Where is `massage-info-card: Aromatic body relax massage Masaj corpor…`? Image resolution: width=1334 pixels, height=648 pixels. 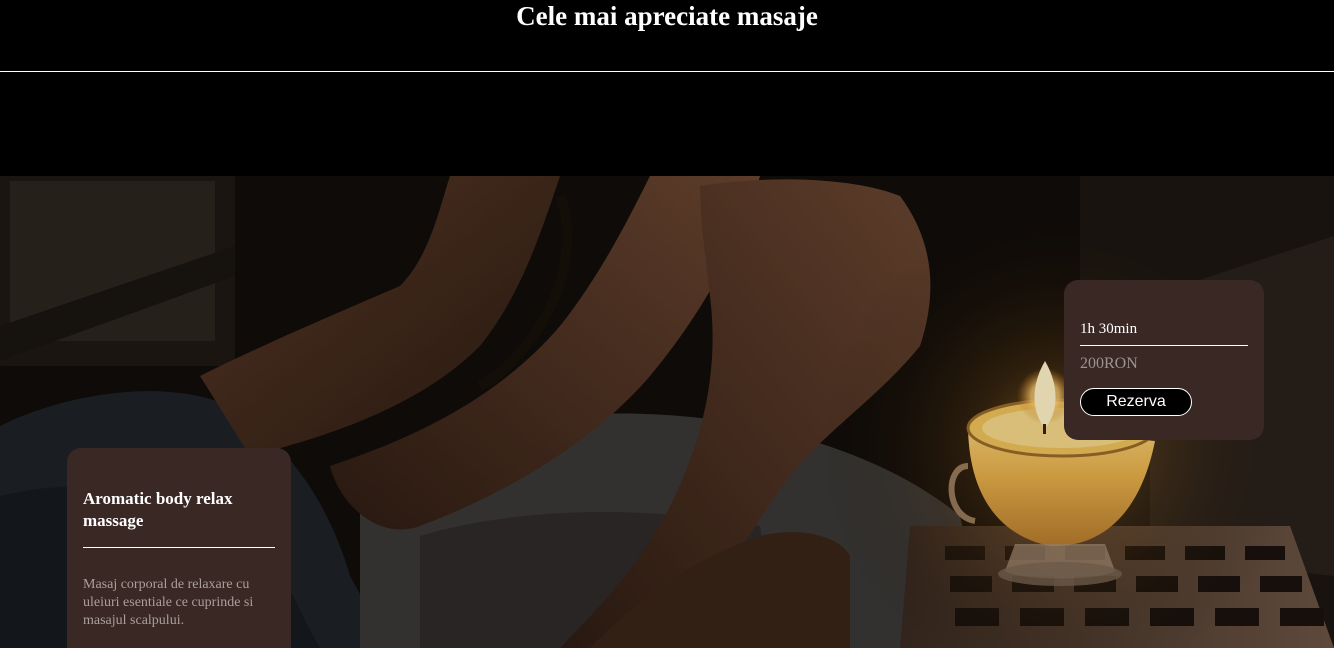
massage-info-card: Aromatic body relax massage Masaj corpor… is located at coordinates (179, 548).